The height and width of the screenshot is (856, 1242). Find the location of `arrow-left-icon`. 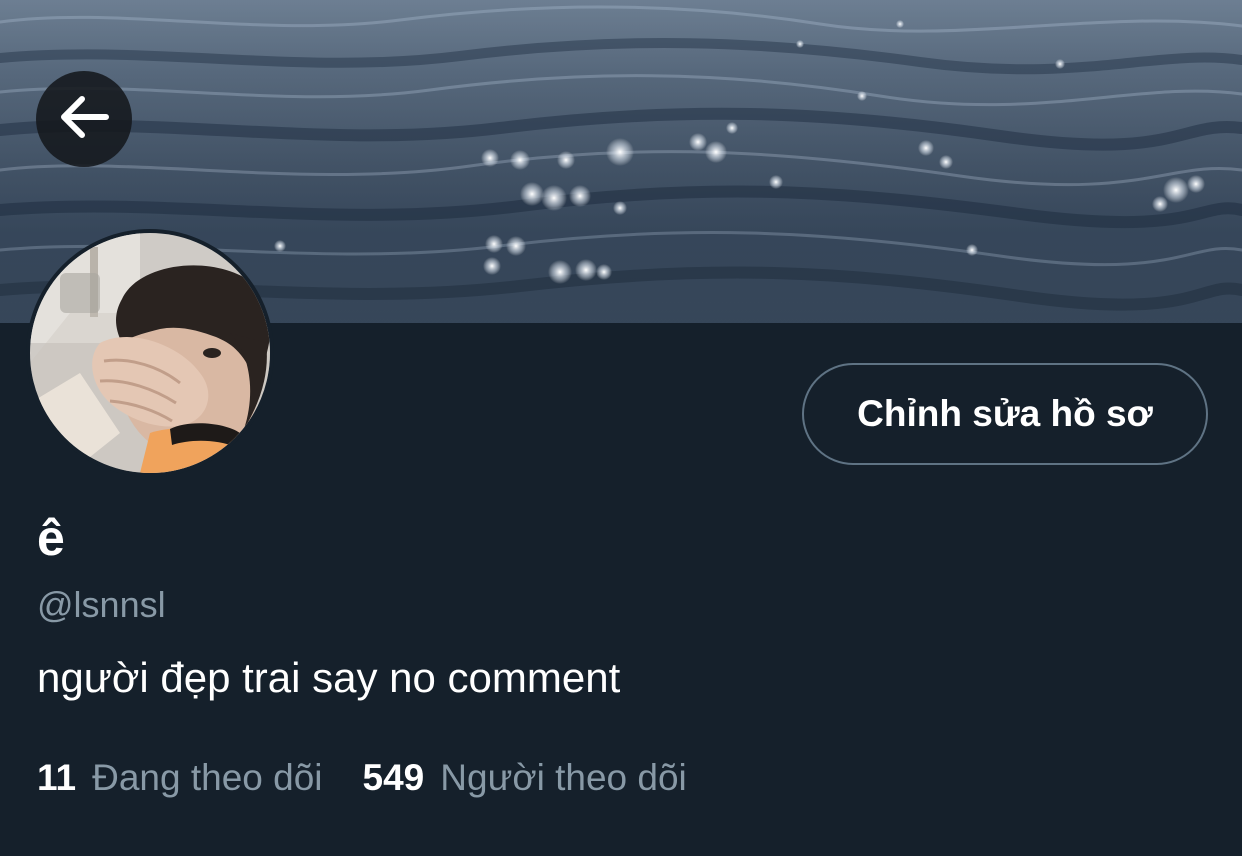

arrow-left-icon is located at coordinates (84, 119).